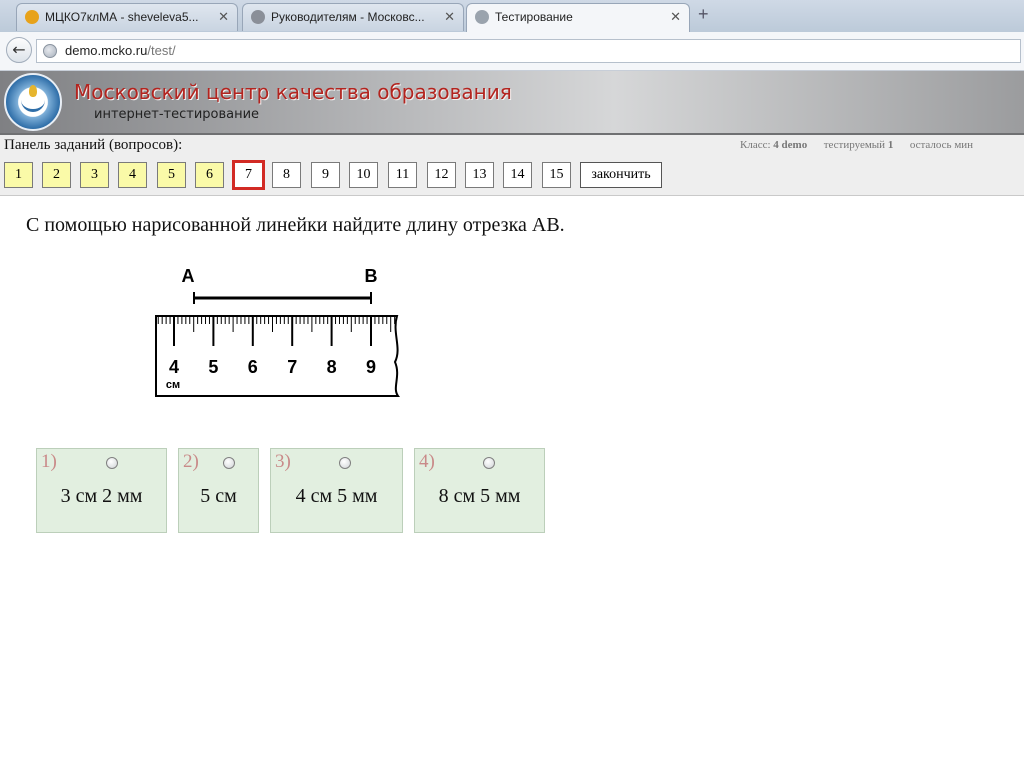  I want to click on browser-tab-testing: Тестирование ✕, so click(578, 17).